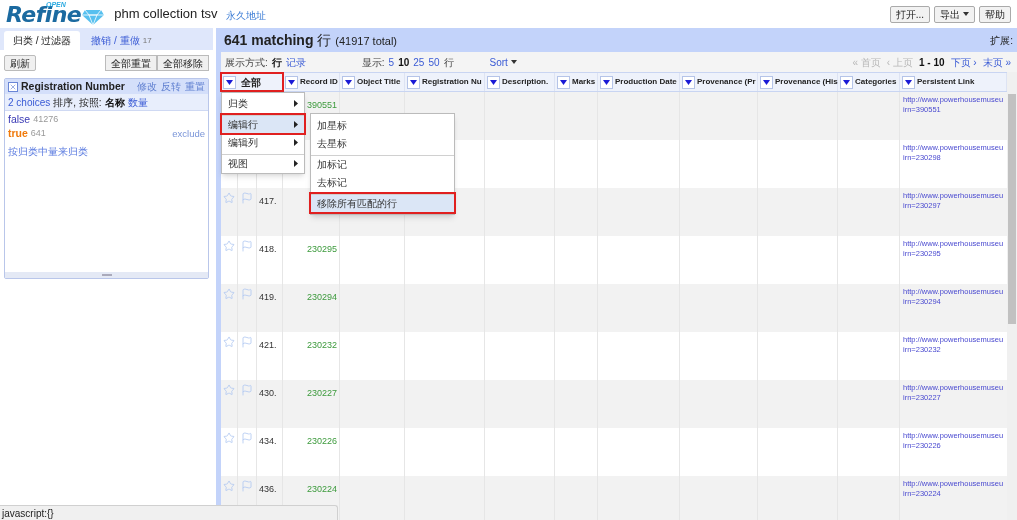  Describe the element at coordinates (252, 82) in the screenshot. I see `column-header: 全部` at that location.